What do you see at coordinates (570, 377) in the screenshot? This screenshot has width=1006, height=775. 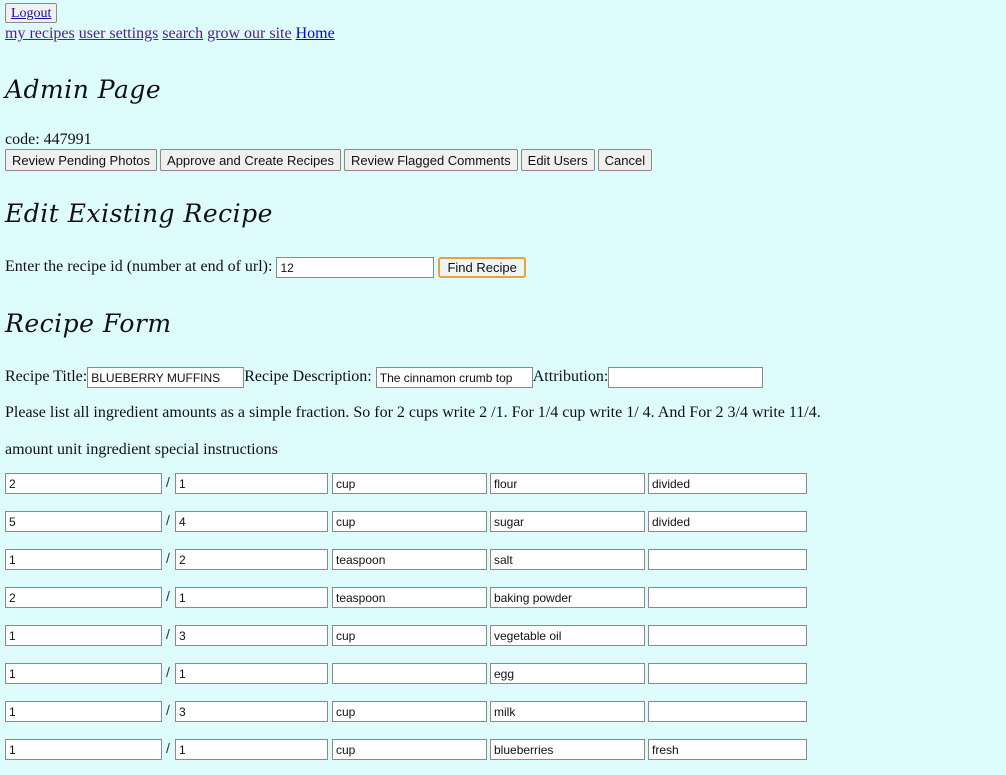 I see `attribution-label: Attribution:` at bounding box center [570, 377].